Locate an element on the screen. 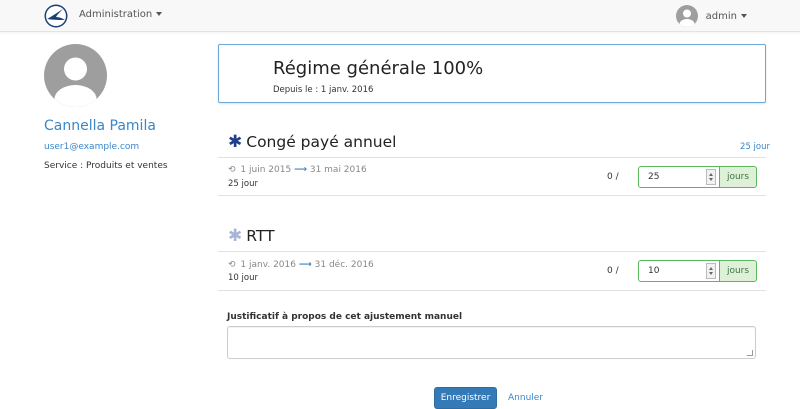 The width and height of the screenshot is (800, 409). justification-textarea is located at coordinates (491, 342).